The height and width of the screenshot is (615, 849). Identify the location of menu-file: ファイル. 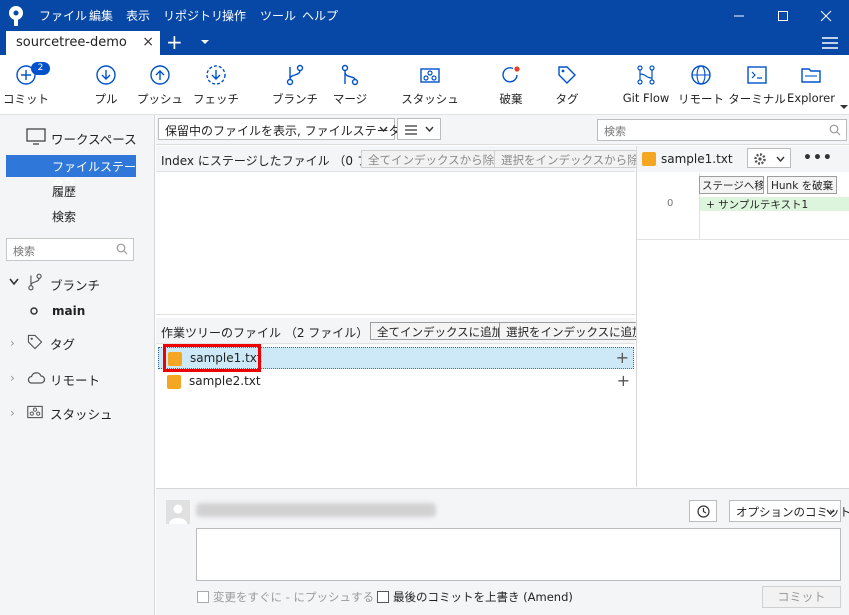
(63, 15).